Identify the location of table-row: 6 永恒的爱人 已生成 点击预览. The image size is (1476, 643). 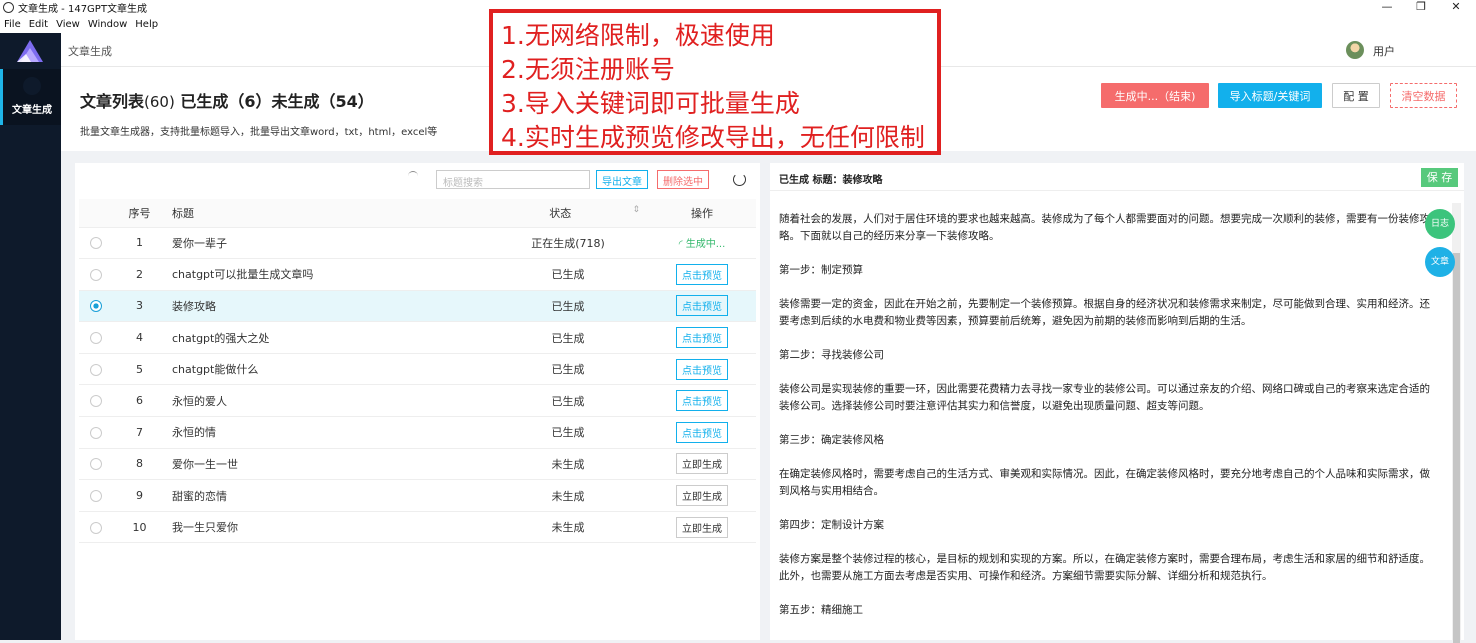
(417, 401).